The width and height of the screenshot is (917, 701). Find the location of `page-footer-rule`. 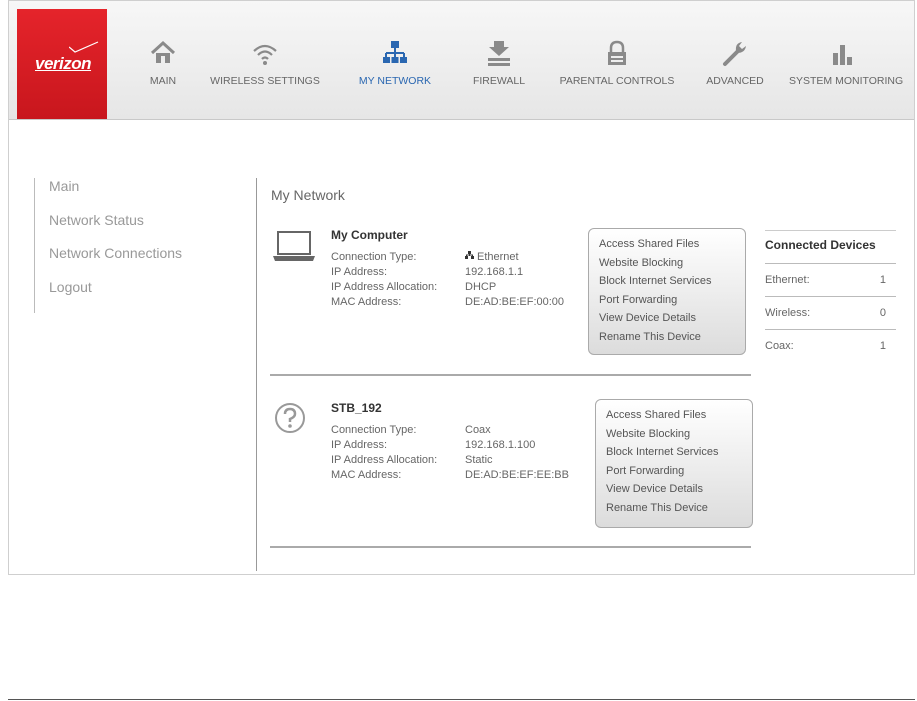

page-footer-rule is located at coordinates (461, 699).